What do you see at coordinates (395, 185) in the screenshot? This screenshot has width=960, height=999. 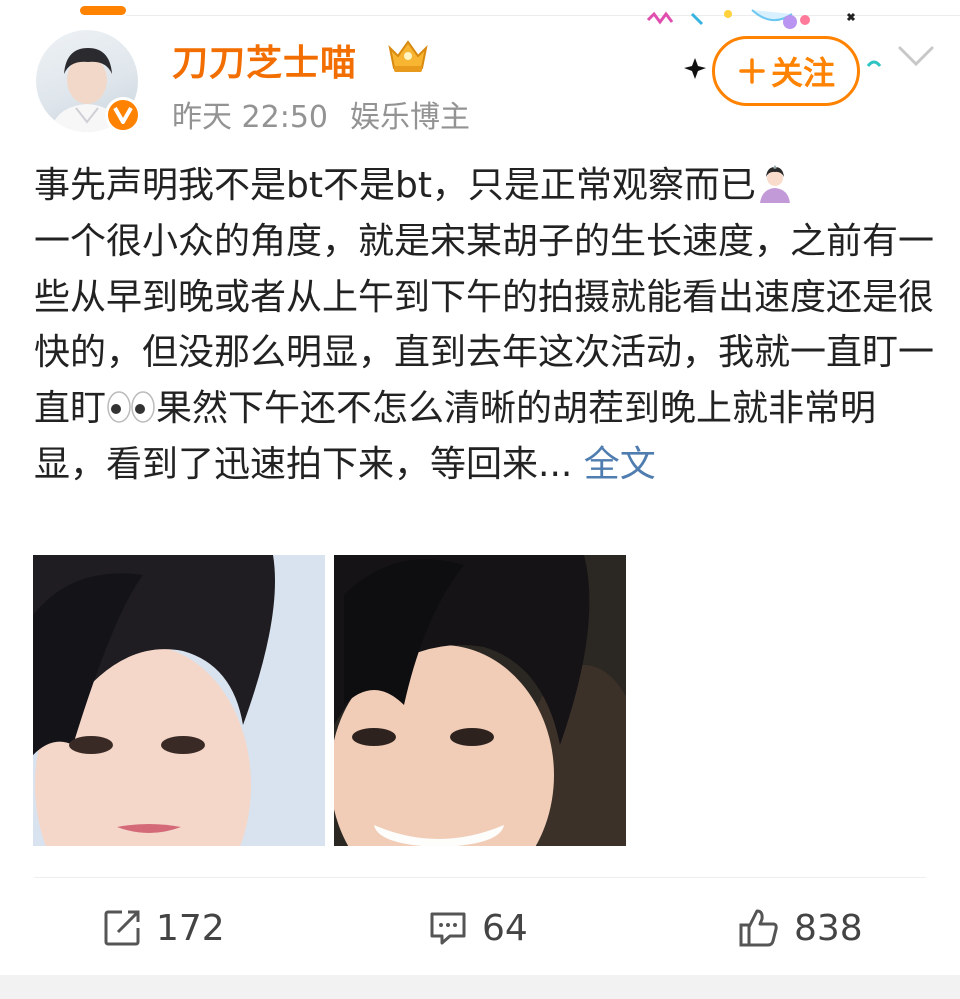 I see `post-text-part-1: 事先声明我不是bt不是bt，只是正常观察而已` at bounding box center [395, 185].